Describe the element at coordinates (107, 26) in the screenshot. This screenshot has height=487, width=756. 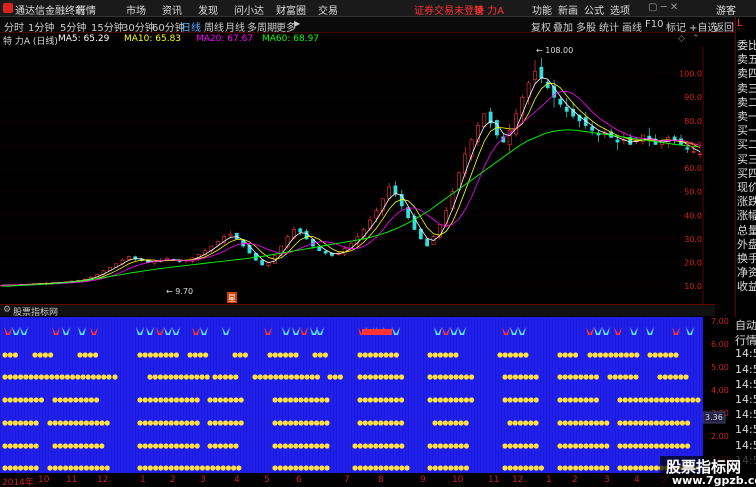
I see `period-tab-15min: 15分钟` at that location.